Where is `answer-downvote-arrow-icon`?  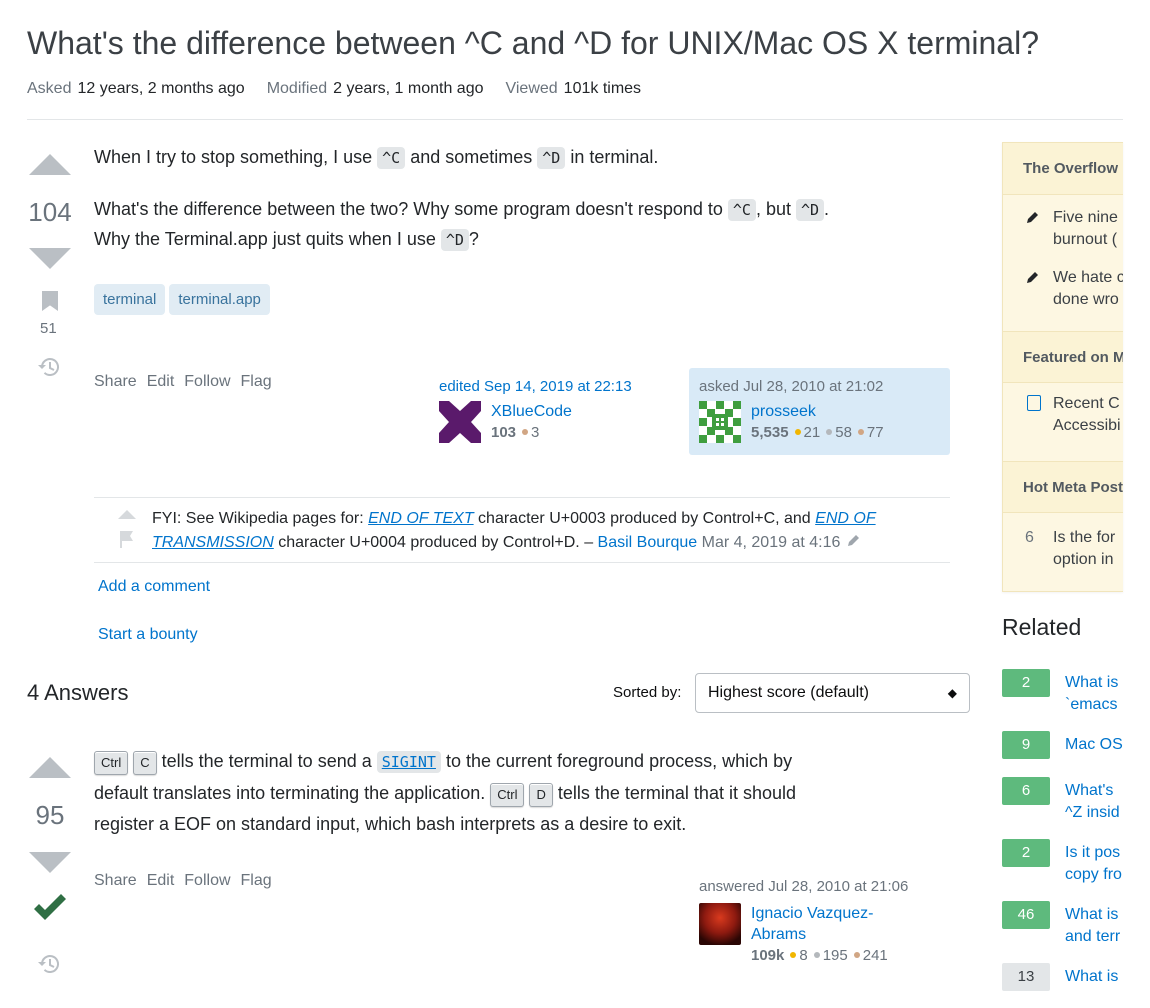 answer-downvote-arrow-icon is located at coordinates (50, 862).